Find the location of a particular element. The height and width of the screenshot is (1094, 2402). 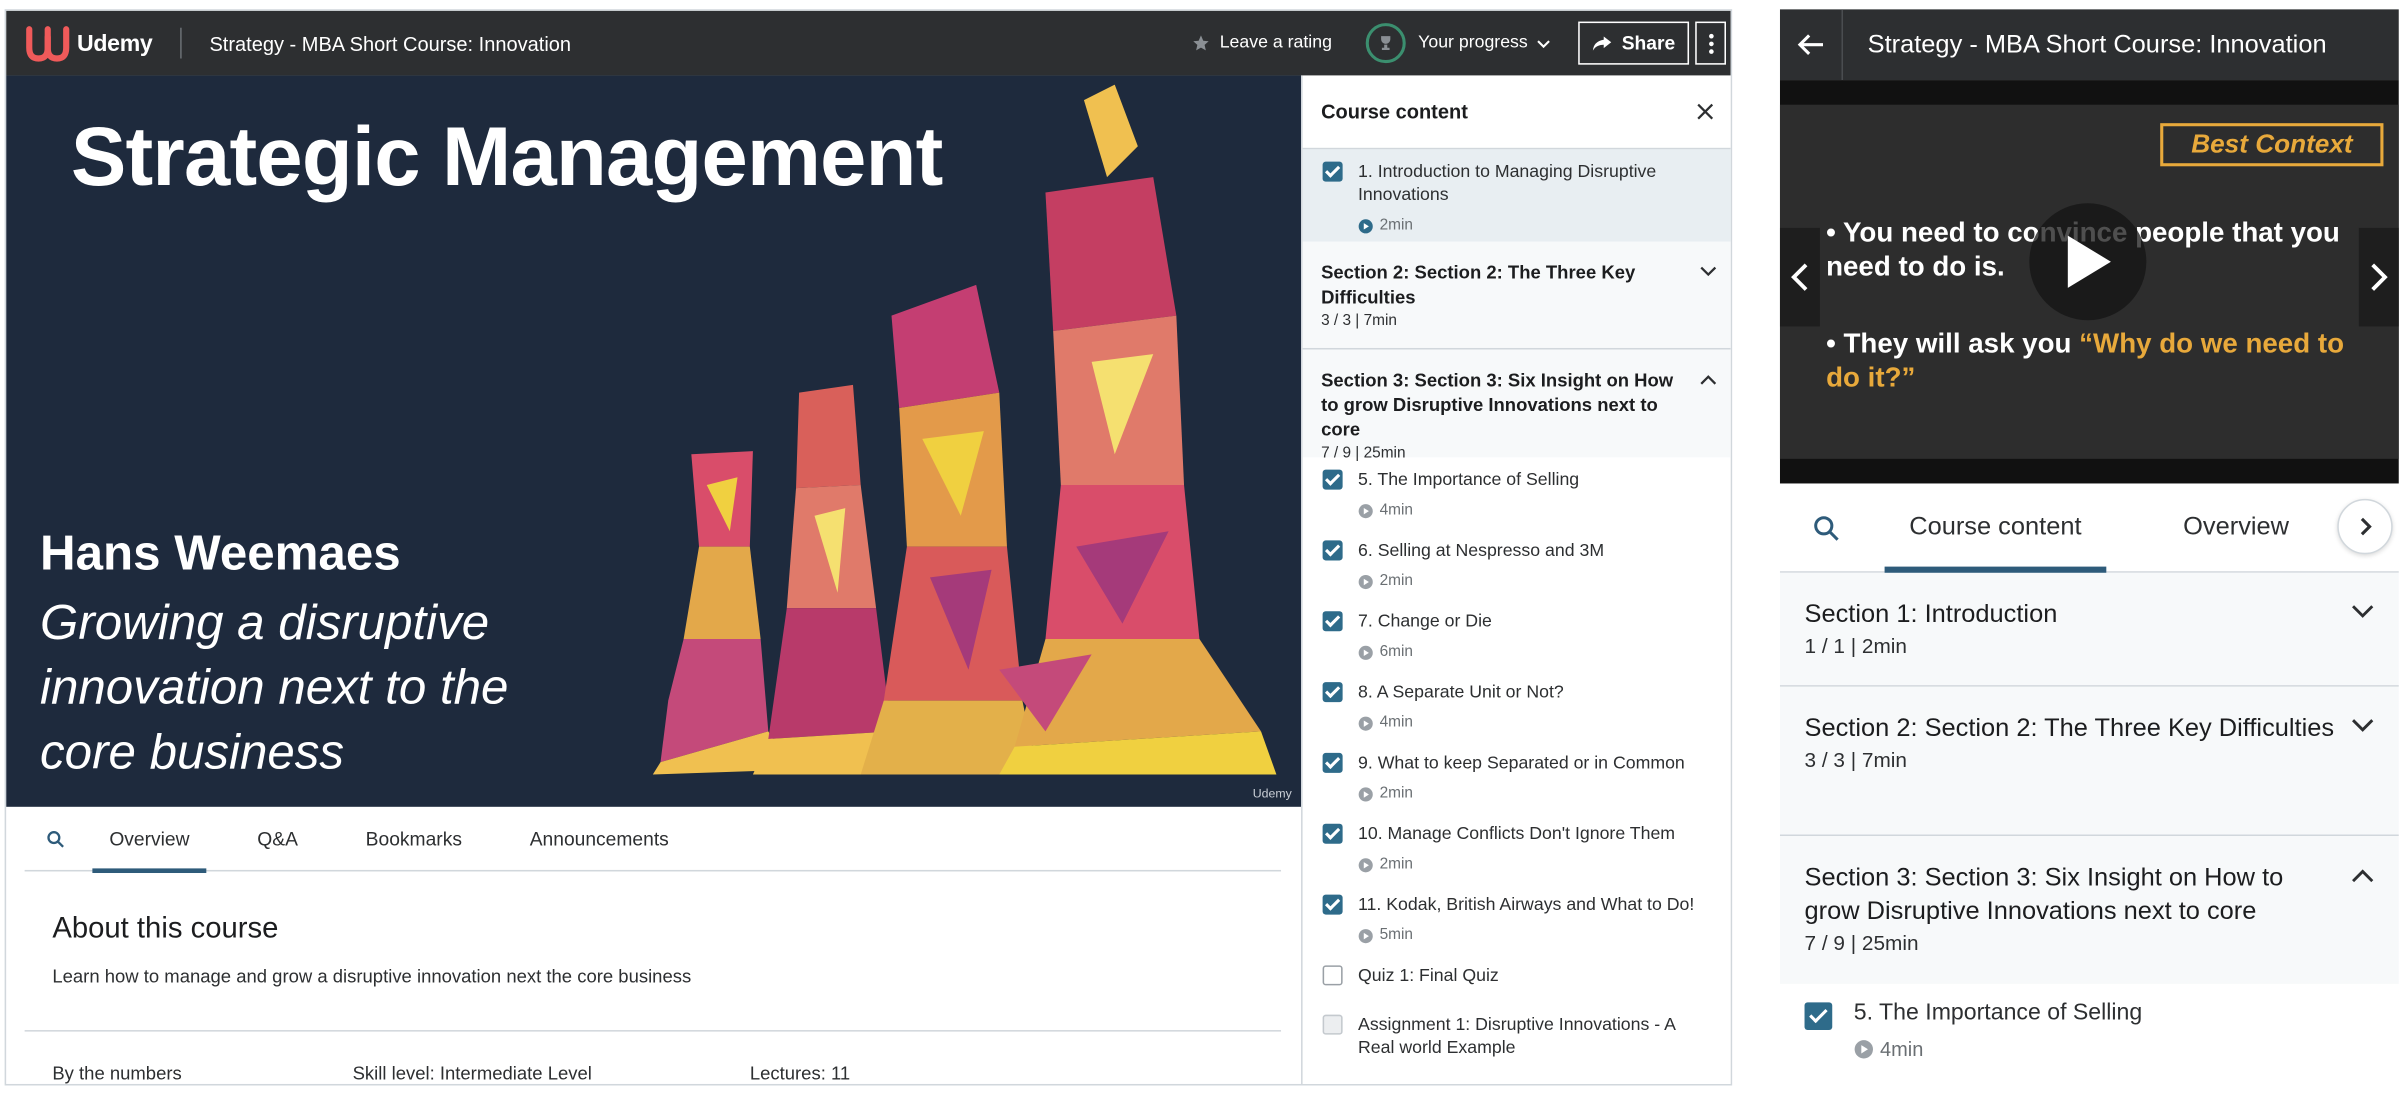

more-options-button is located at coordinates (1711, 43).